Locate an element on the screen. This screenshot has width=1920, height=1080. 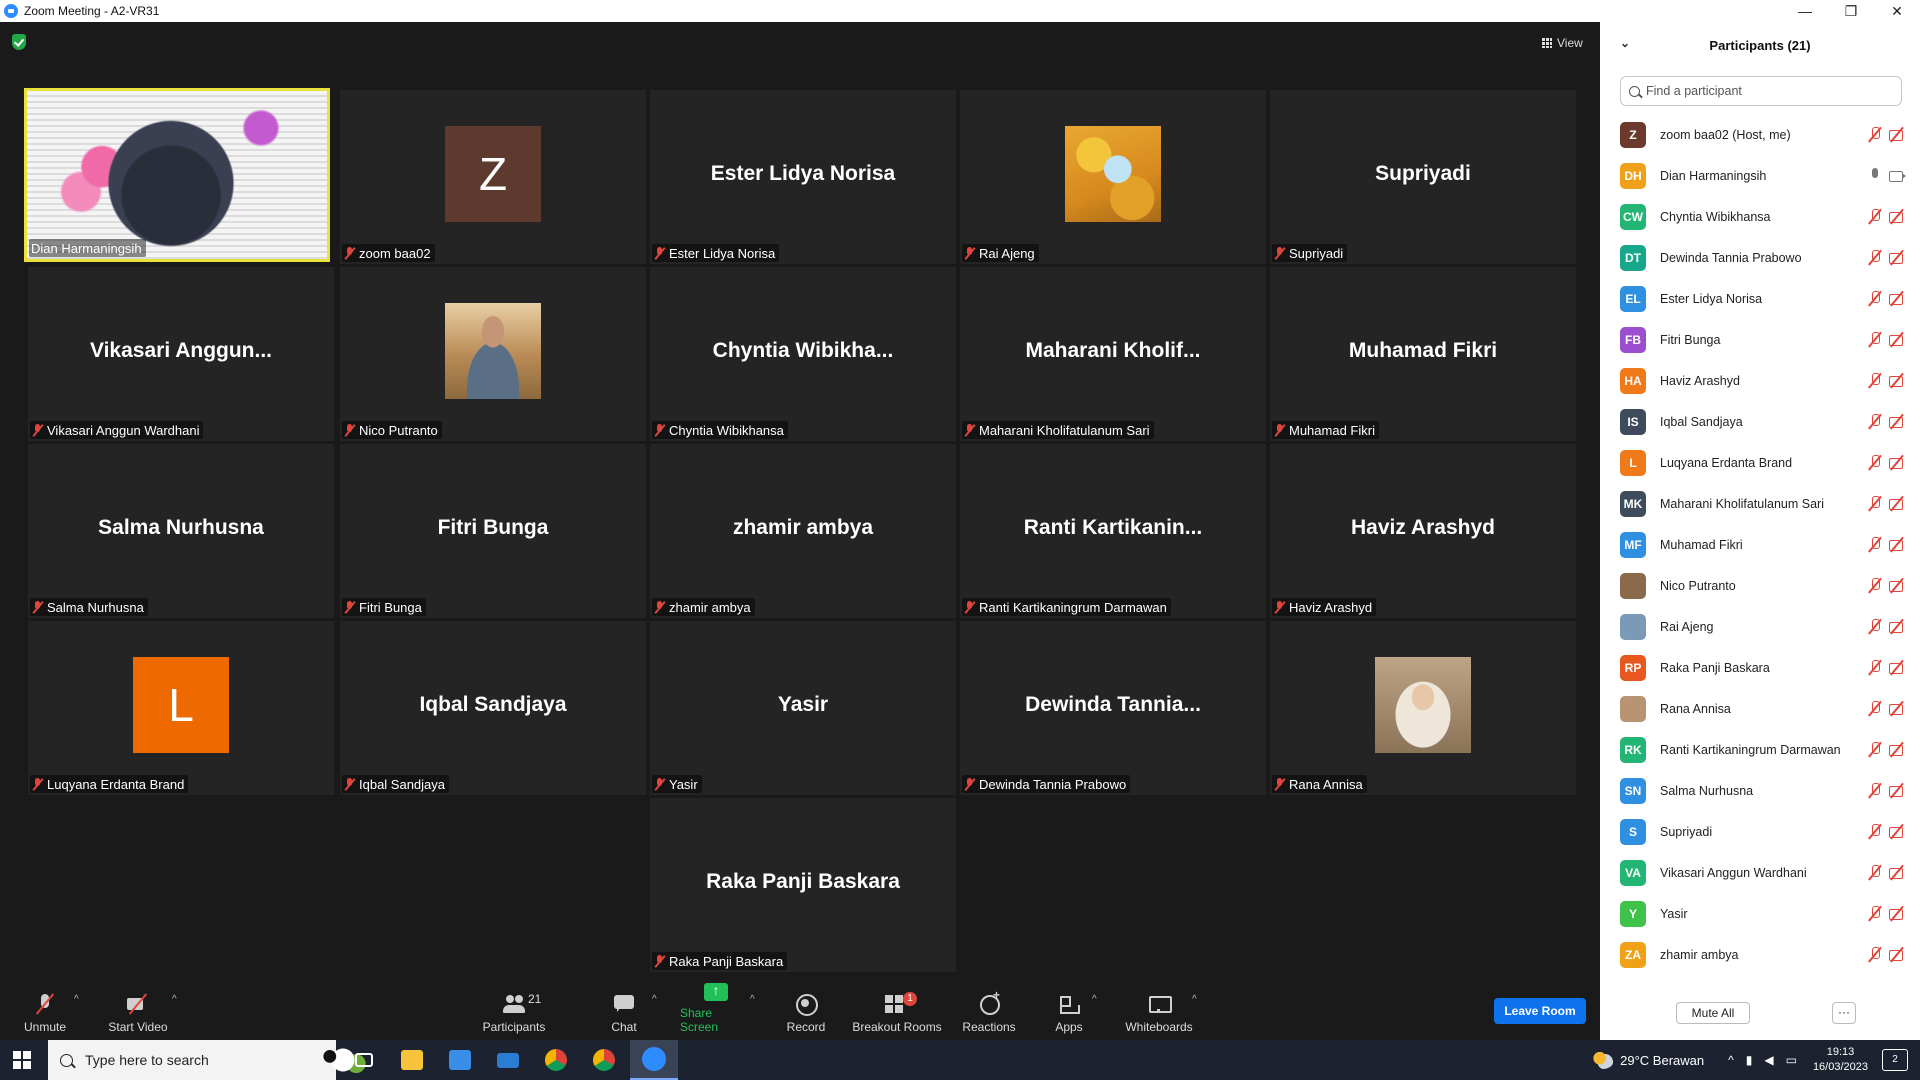
chat-button: Chat is located at coordinates (624, 1010).